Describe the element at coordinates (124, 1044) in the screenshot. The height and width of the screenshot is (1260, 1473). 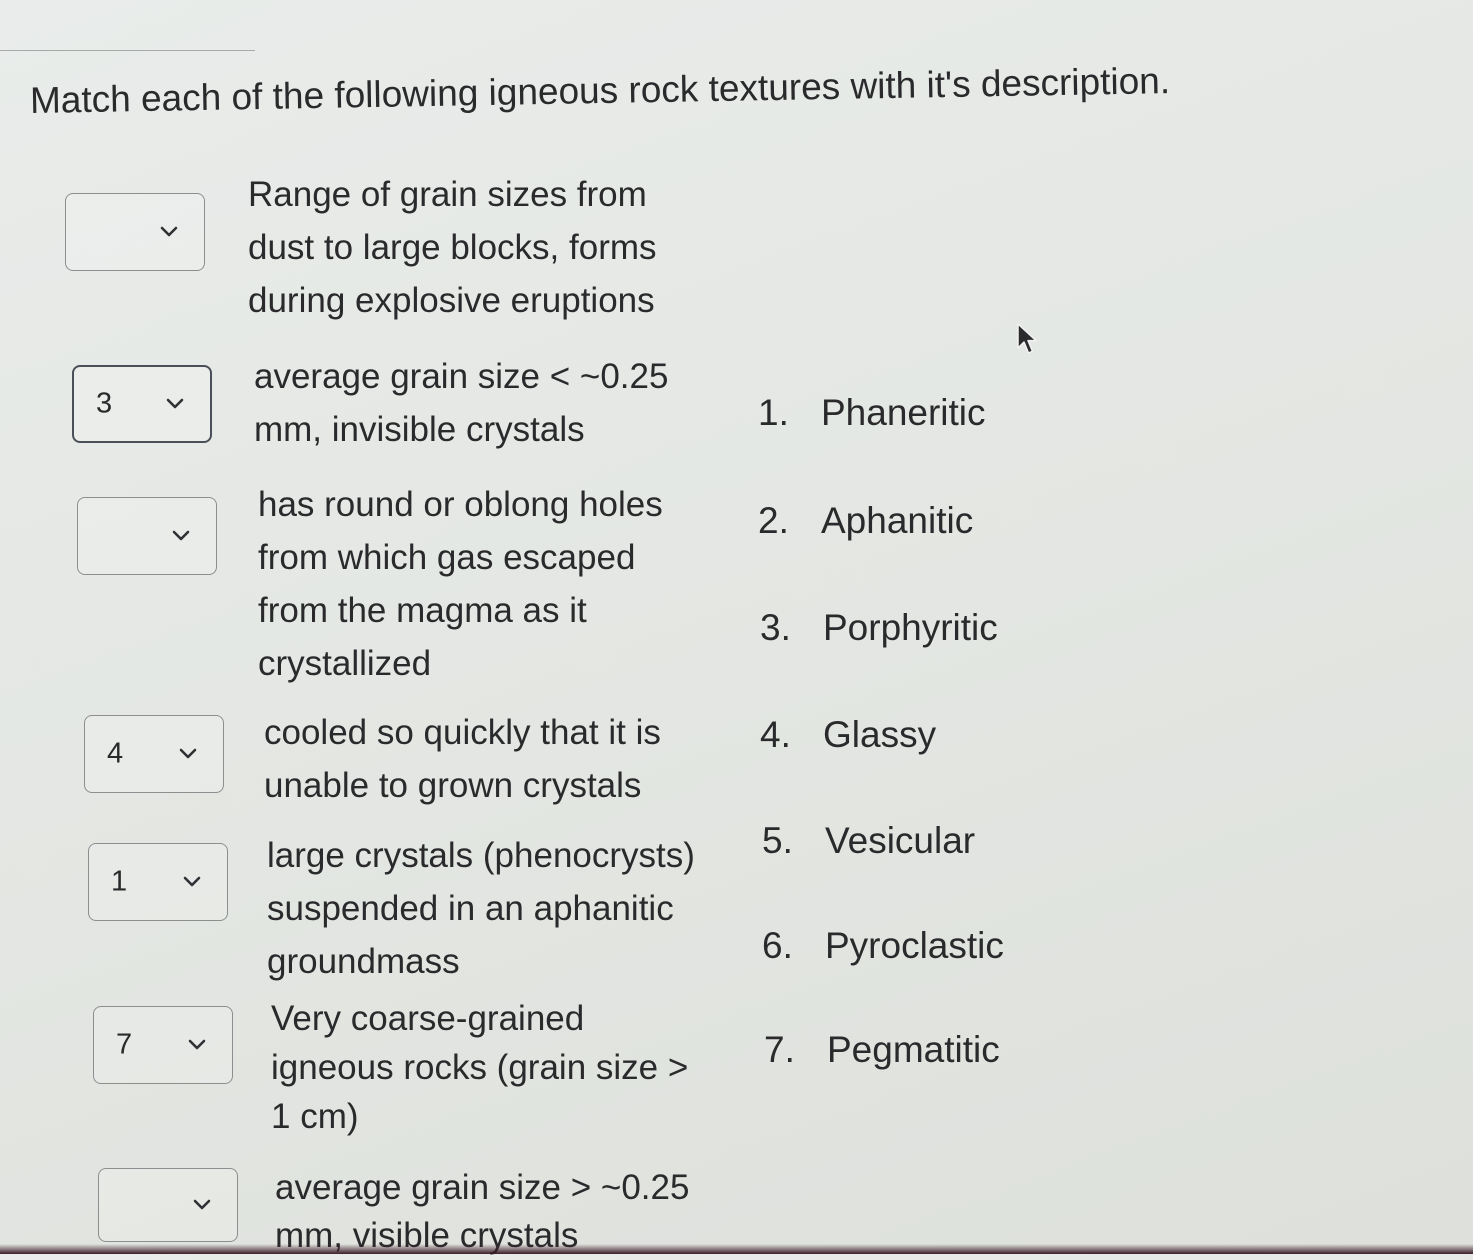
I see `dropdown-selected-value: 7` at that location.